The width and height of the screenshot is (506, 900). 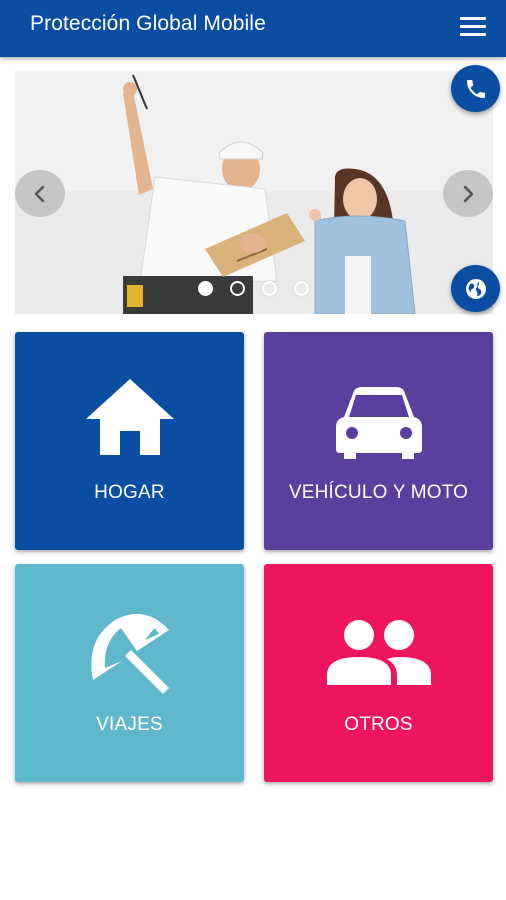 I want to click on app-bar: Protección Global Mobile, so click(x=253, y=28).